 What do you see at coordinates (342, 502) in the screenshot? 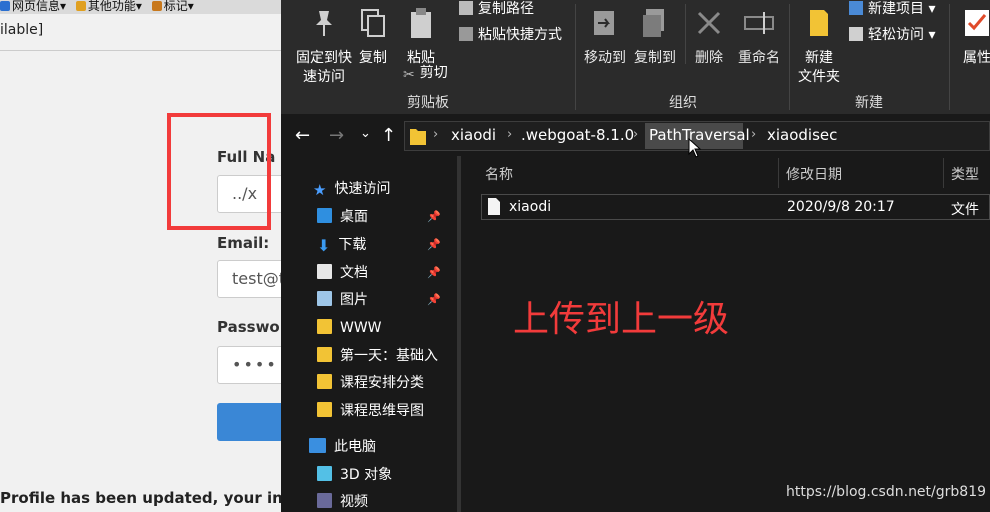
I see `nav-item-videos: 视频` at bounding box center [342, 502].